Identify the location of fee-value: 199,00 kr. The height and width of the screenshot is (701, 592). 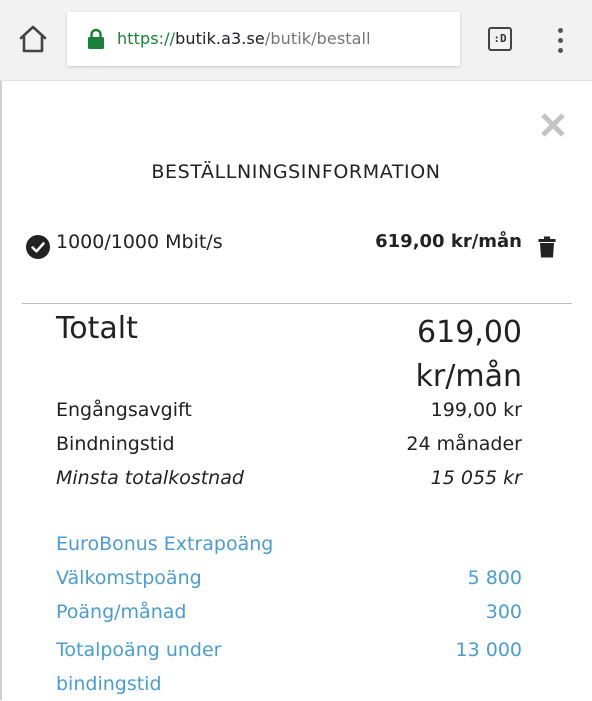
(476, 410).